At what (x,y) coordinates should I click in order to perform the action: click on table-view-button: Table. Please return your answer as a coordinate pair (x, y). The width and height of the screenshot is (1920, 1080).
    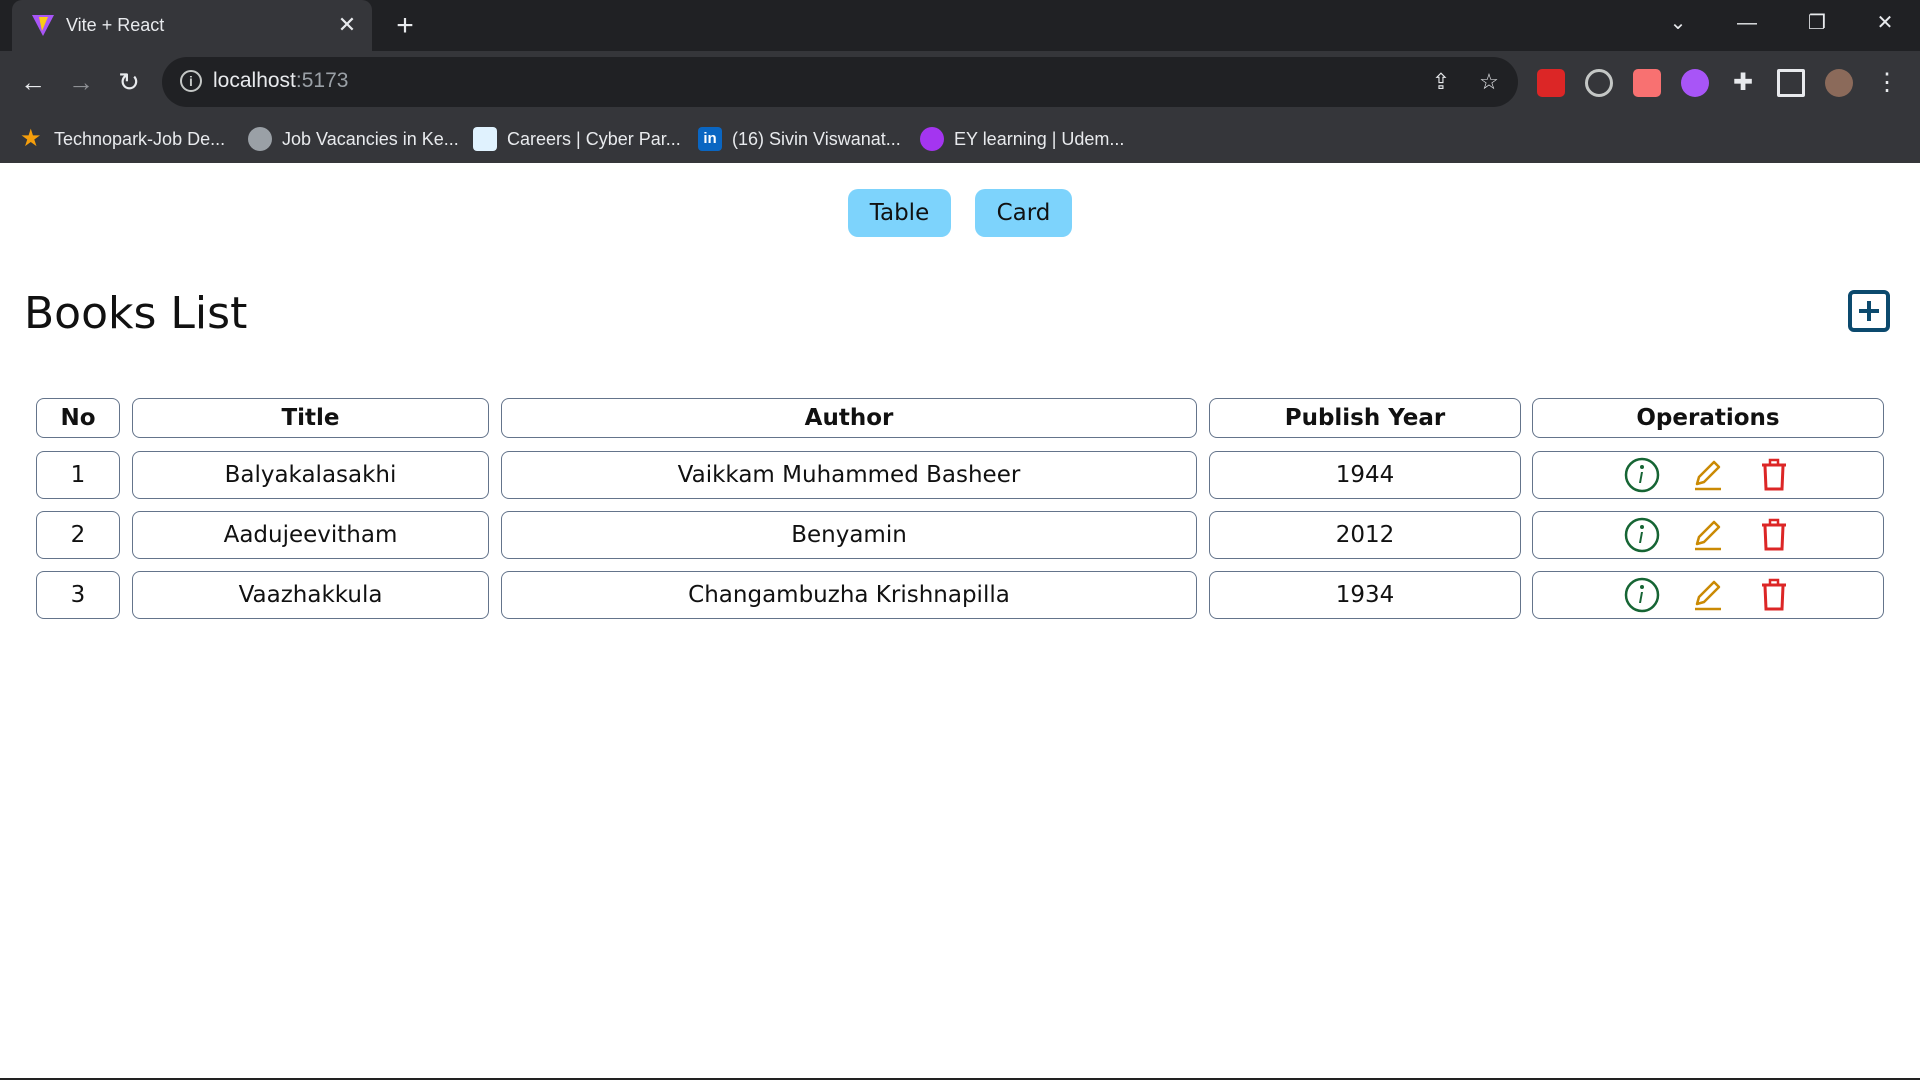
    Looking at the image, I should click on (899, 213).